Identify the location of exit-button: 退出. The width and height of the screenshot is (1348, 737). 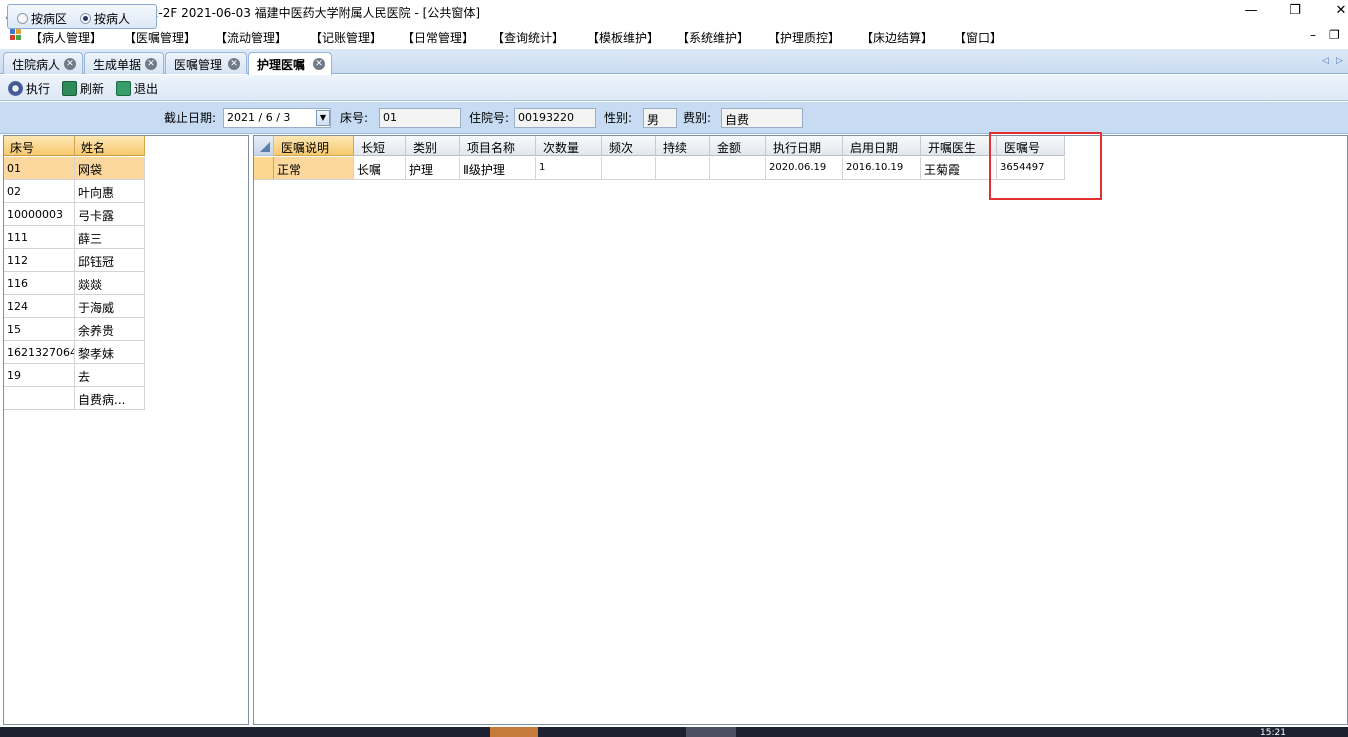
(137, 88).